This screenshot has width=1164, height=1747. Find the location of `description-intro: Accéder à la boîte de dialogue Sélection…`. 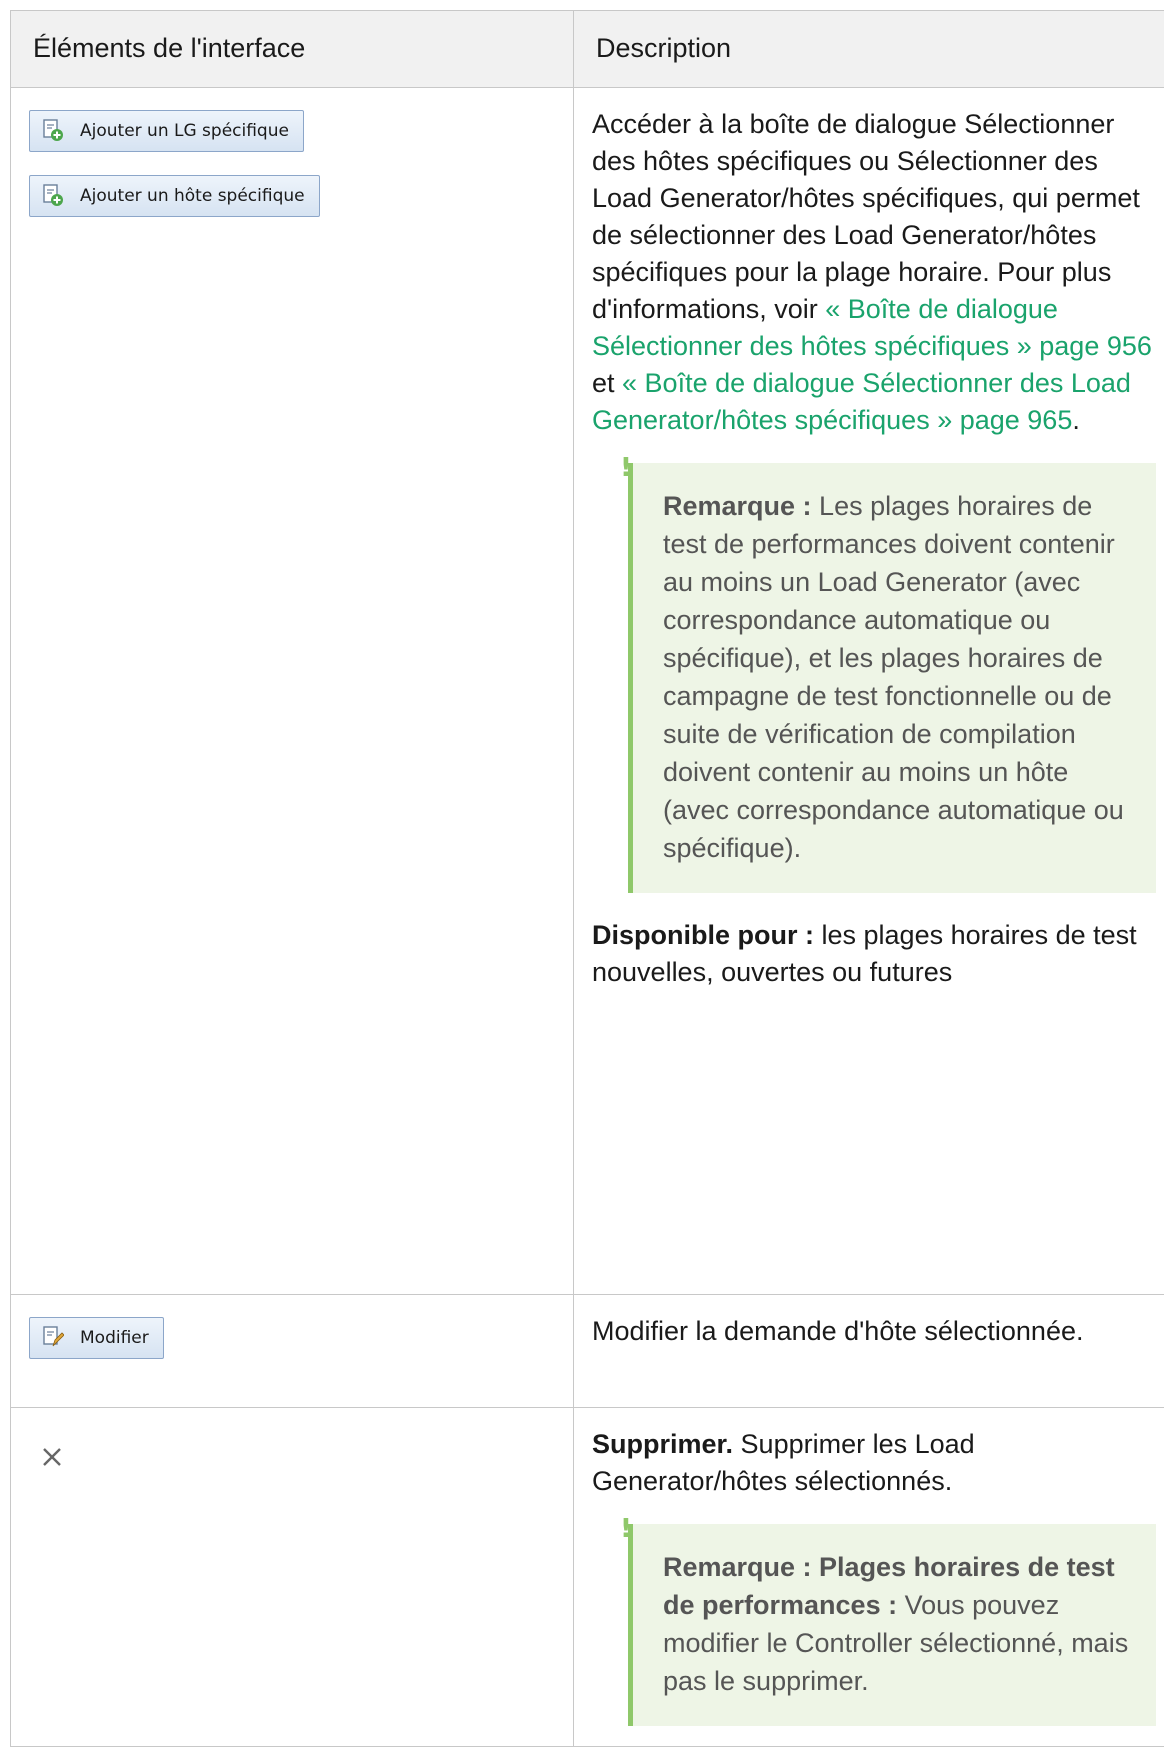

description-intro: Accéder à la boîte de dialogue Sélection… is located at coordinates (866, 216).